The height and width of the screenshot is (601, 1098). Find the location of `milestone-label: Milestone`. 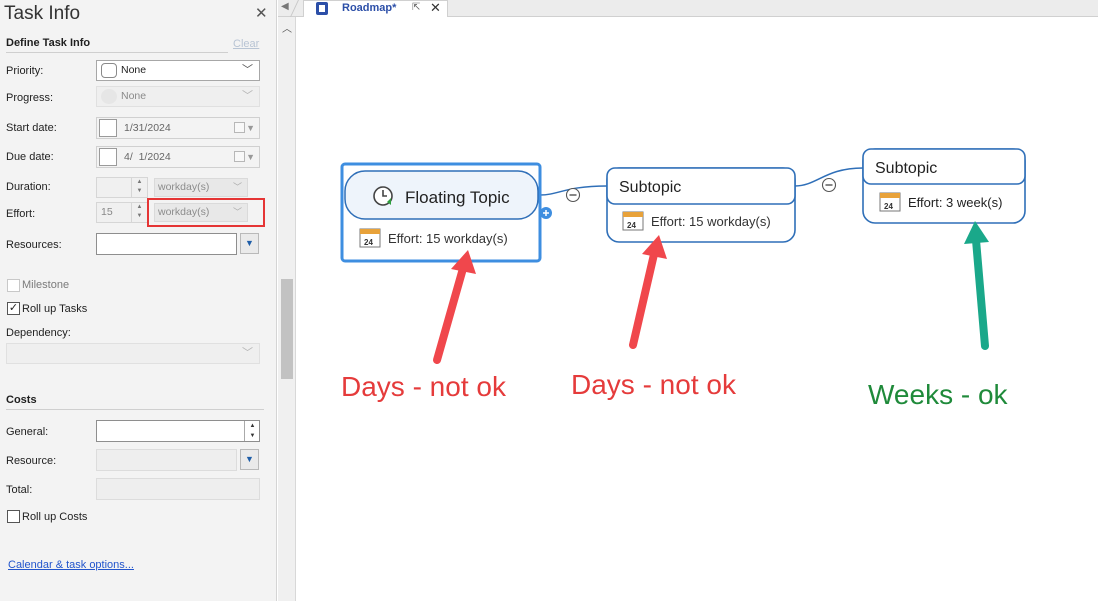

milestone-label: Milestone is located at coordinates (46, 285).